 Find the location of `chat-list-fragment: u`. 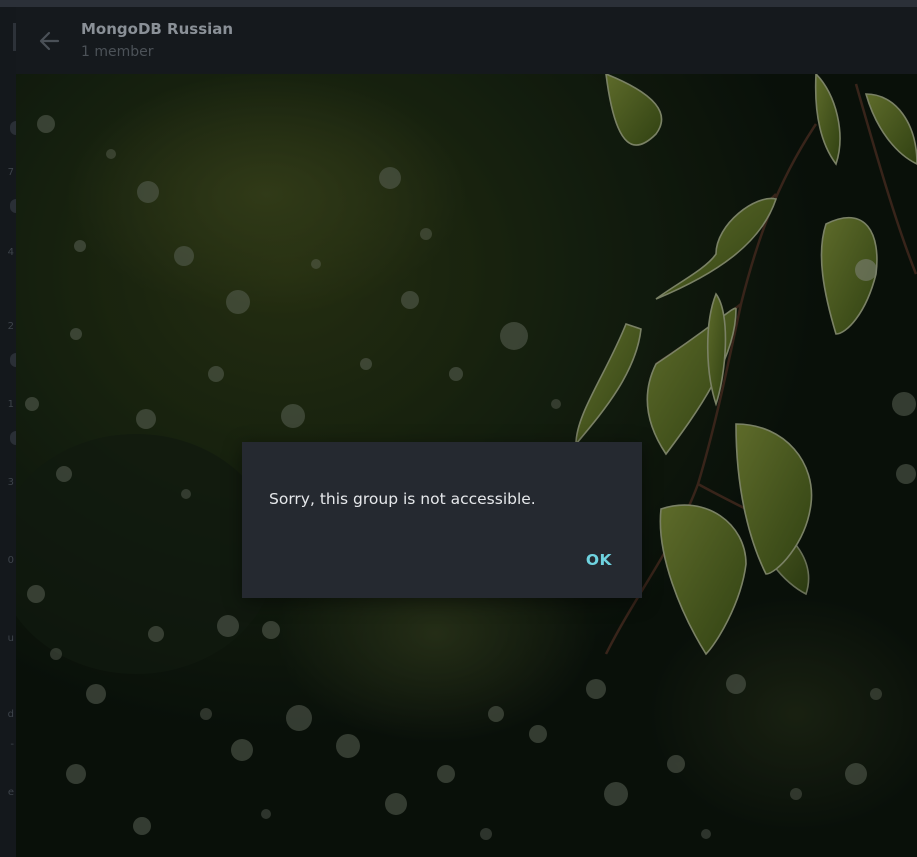

chat-list-fragment: u is located at coordinates (10, 638).